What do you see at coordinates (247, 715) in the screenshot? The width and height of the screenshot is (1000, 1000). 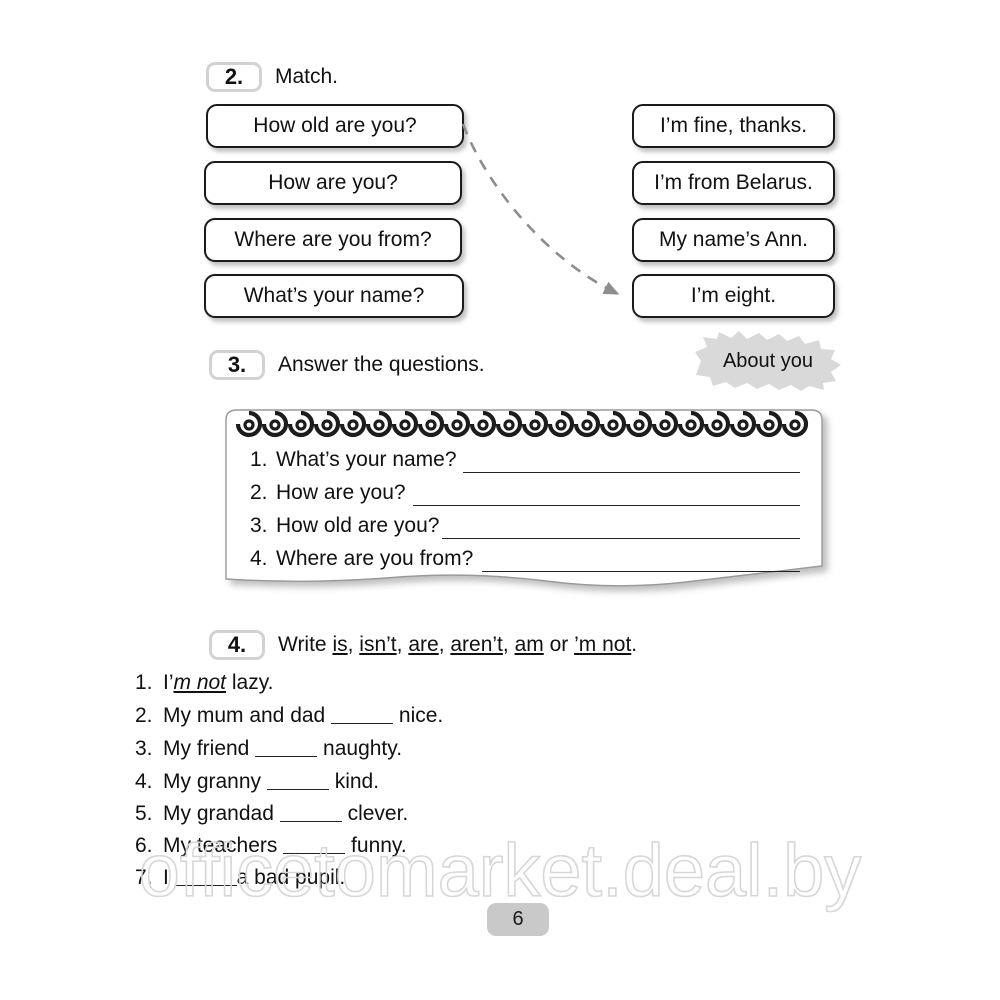 I see `exercise-4-item-2-before: My mum and dad` at bounding box center [247, 715].